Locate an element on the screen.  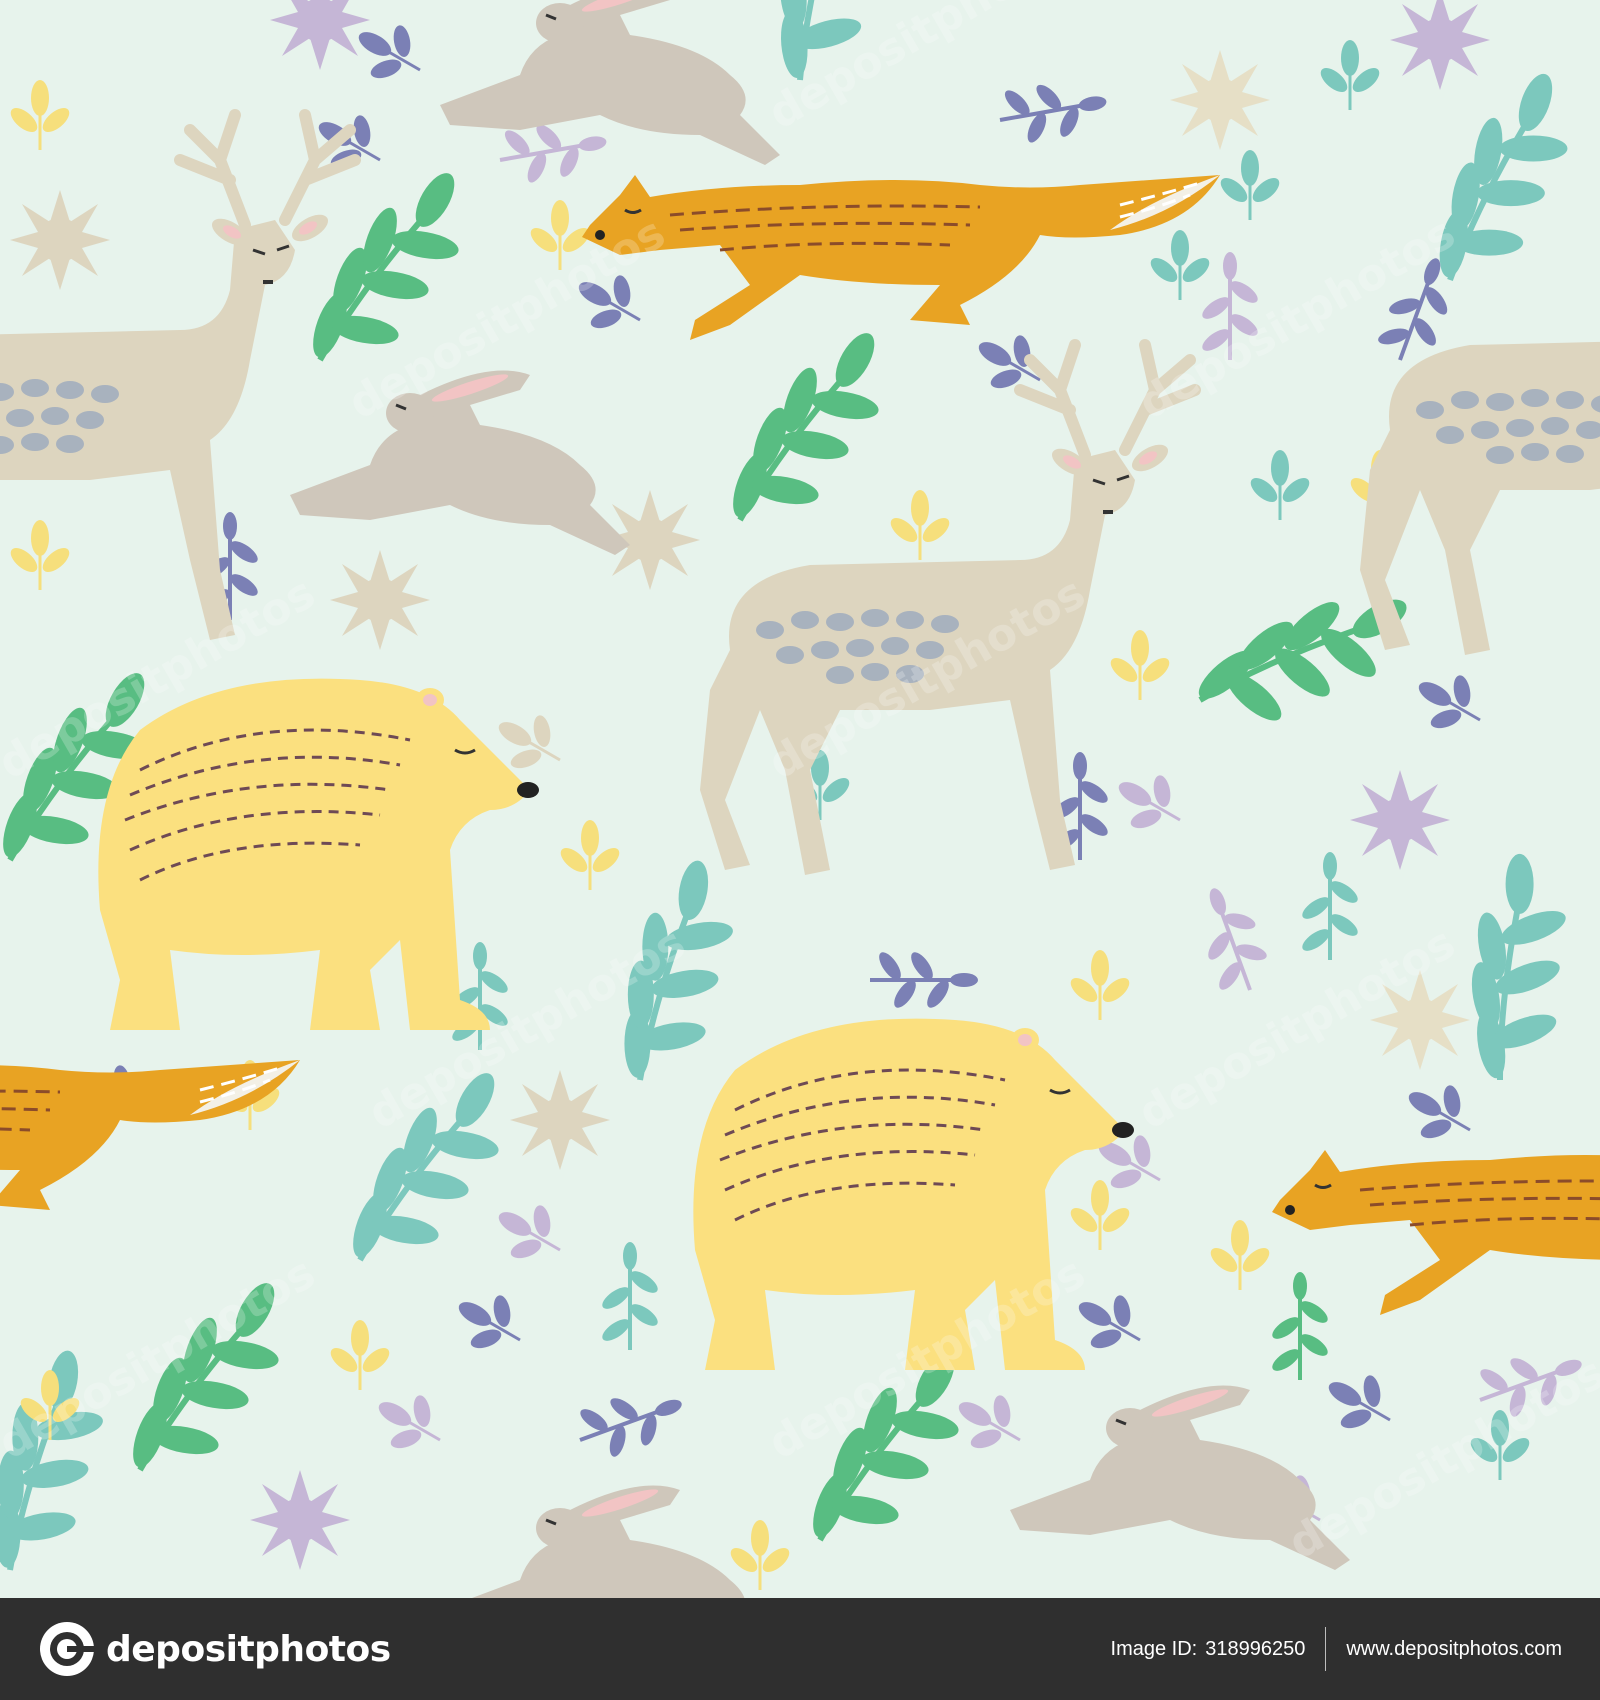
site-link: www.depositphotos.com is located at coordinates (1454, 1649).